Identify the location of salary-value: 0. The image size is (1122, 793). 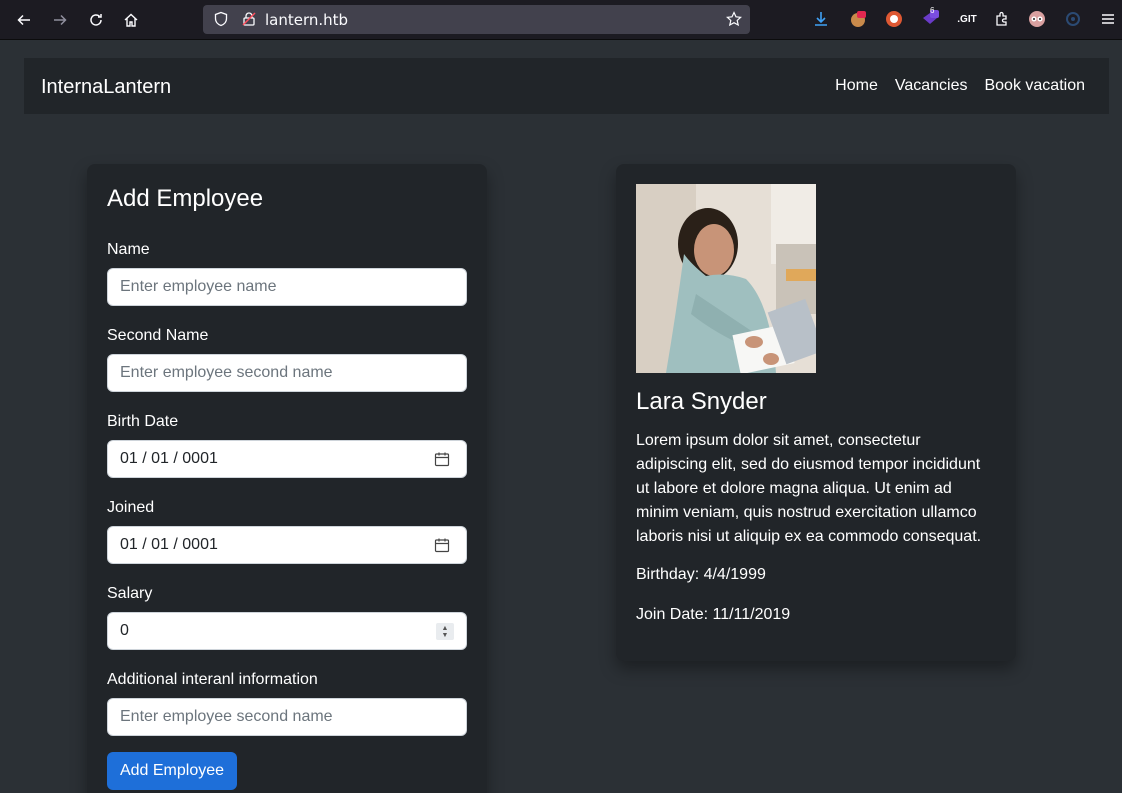
(124, 630).